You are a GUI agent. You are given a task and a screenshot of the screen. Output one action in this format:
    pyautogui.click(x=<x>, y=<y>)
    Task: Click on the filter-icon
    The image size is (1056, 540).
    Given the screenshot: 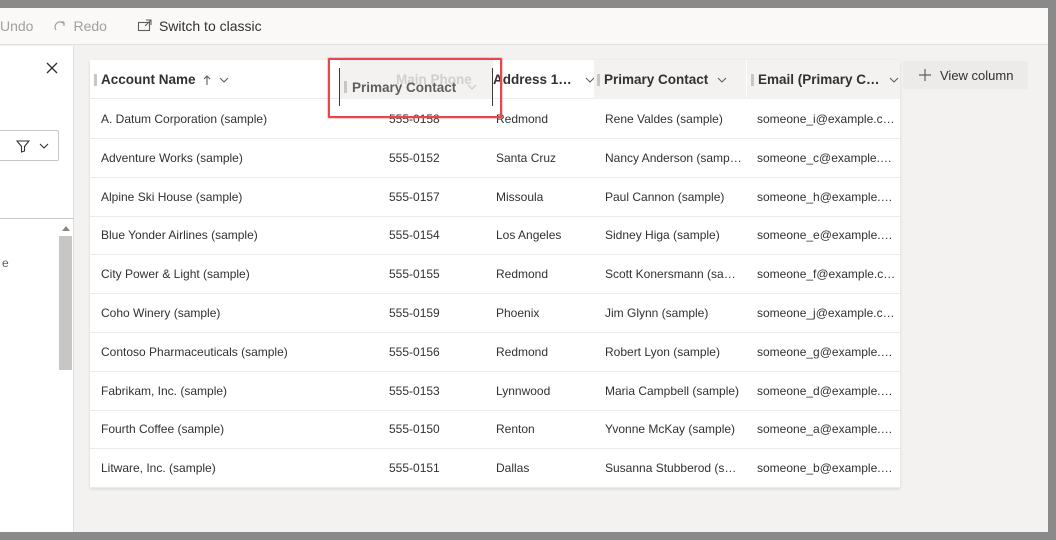 What is the action you would take?
    pyautogui.click(x=23, y=146)
    